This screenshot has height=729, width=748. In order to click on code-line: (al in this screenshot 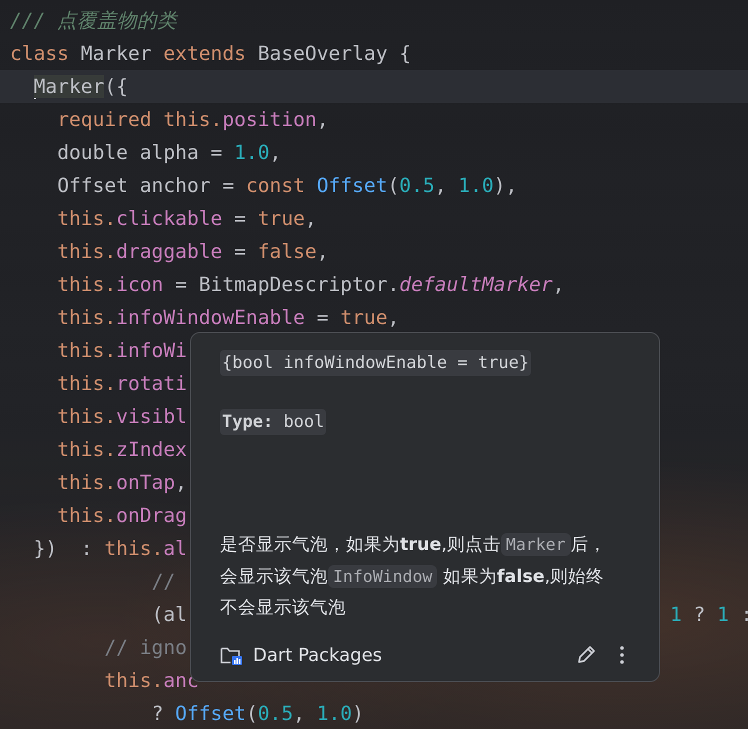, I will do `click(168, 614)`.